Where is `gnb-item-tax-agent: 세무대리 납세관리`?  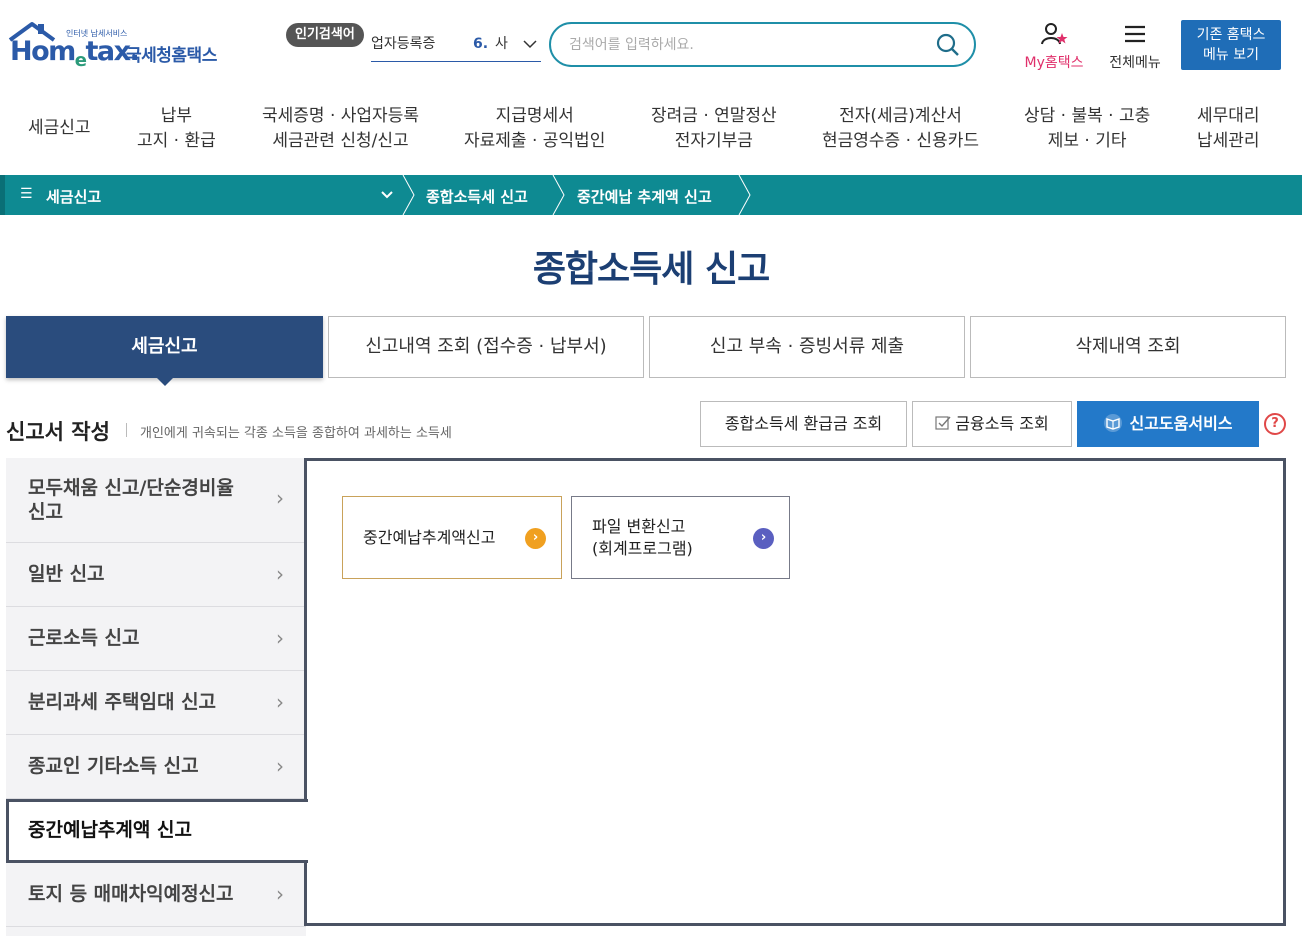
gnb-item-tax-agent: 세무대리 납세관리 is located at coordinates (1228, 129).